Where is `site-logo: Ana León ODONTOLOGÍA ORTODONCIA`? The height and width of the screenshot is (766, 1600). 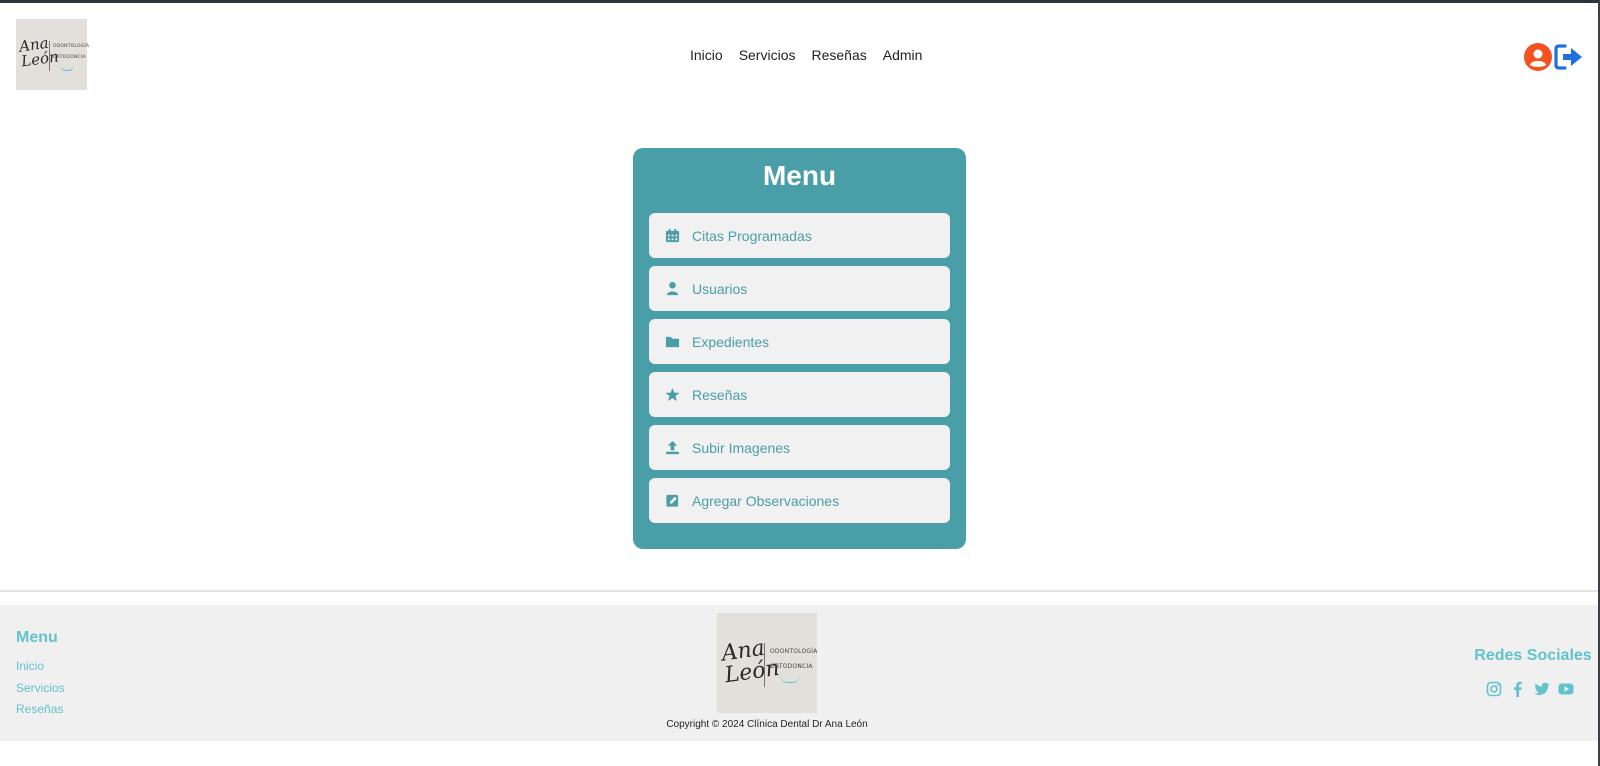 site-logo: Ana León ODONTOLOGÍA ORTODONCIA is located at coordinates (53, 54).